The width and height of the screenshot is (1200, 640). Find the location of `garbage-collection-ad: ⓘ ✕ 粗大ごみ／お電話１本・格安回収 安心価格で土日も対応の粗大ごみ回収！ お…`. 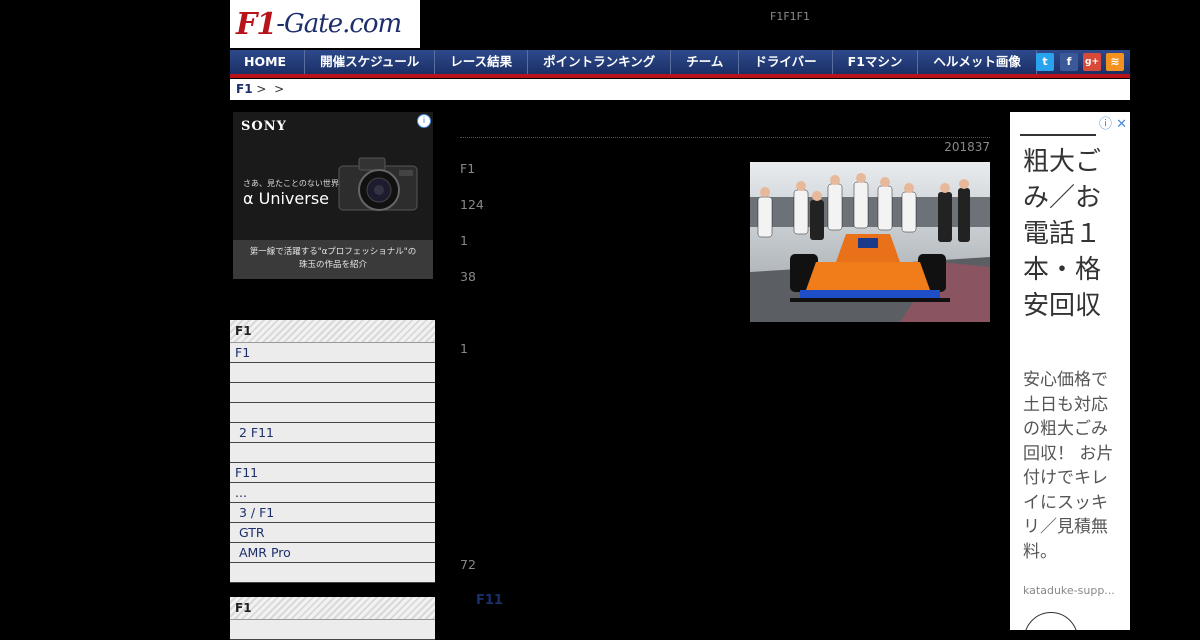

garbage-collection-ad: ⓘ ✕ 粗大ごみ／お電話１本・格安回収 安心価格で土日も対応の粗大ごみ回収！ お… is located at coordinates (1070, 371).